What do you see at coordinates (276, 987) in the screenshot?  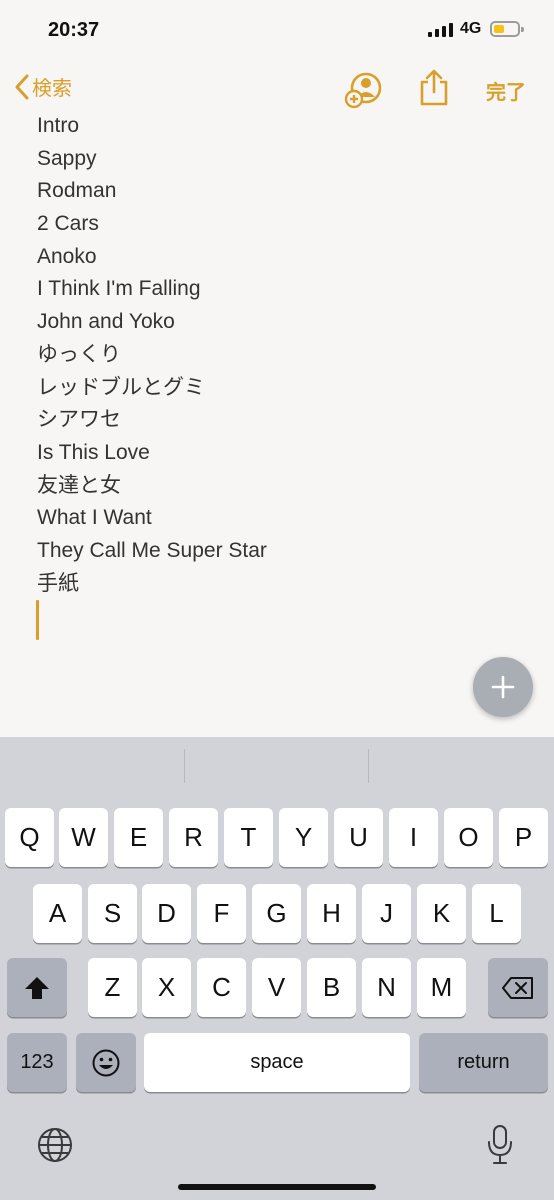 I see `key-v: V` at bounding box center [276, 987].